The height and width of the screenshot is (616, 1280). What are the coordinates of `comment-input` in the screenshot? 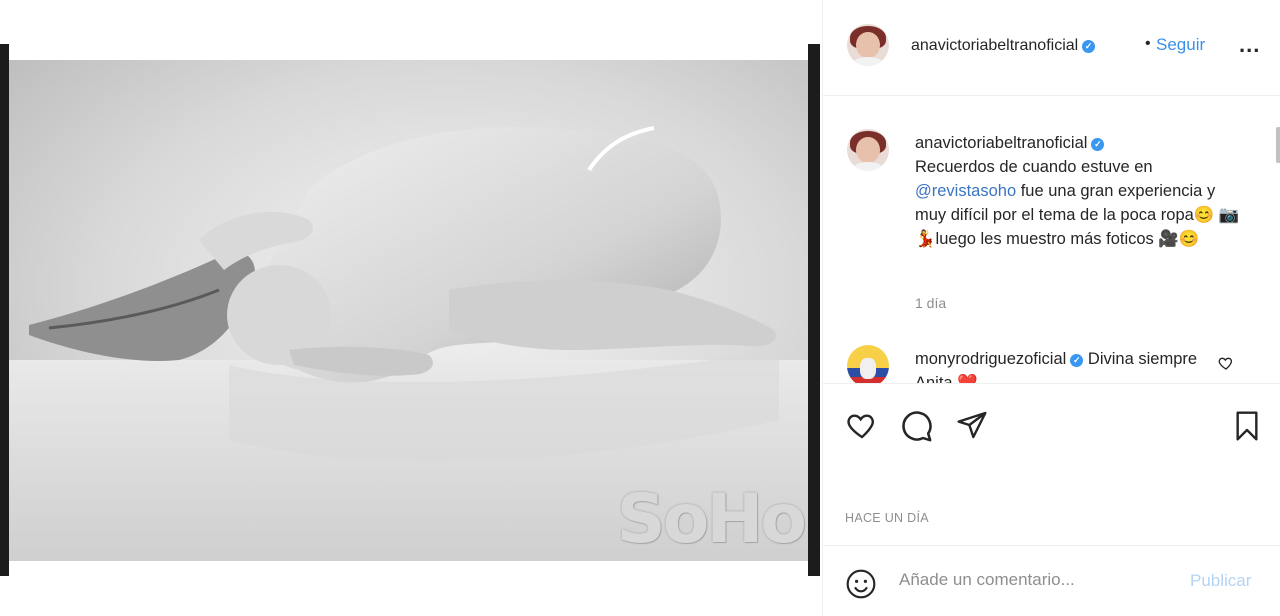 It's located at (1039, 580).